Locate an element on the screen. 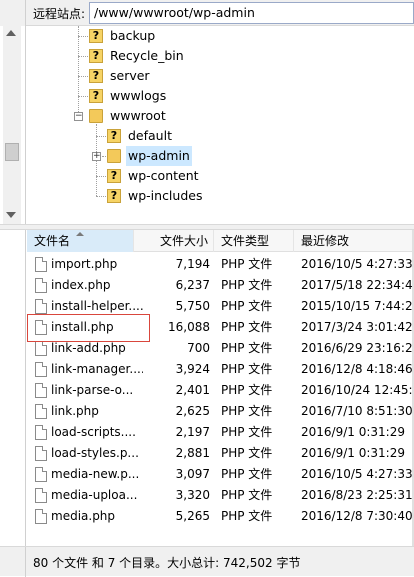 This screenshot has width=414, height=577. file-modified: 2015/10/15 7:44:25 is located at coordinates (357, 306).